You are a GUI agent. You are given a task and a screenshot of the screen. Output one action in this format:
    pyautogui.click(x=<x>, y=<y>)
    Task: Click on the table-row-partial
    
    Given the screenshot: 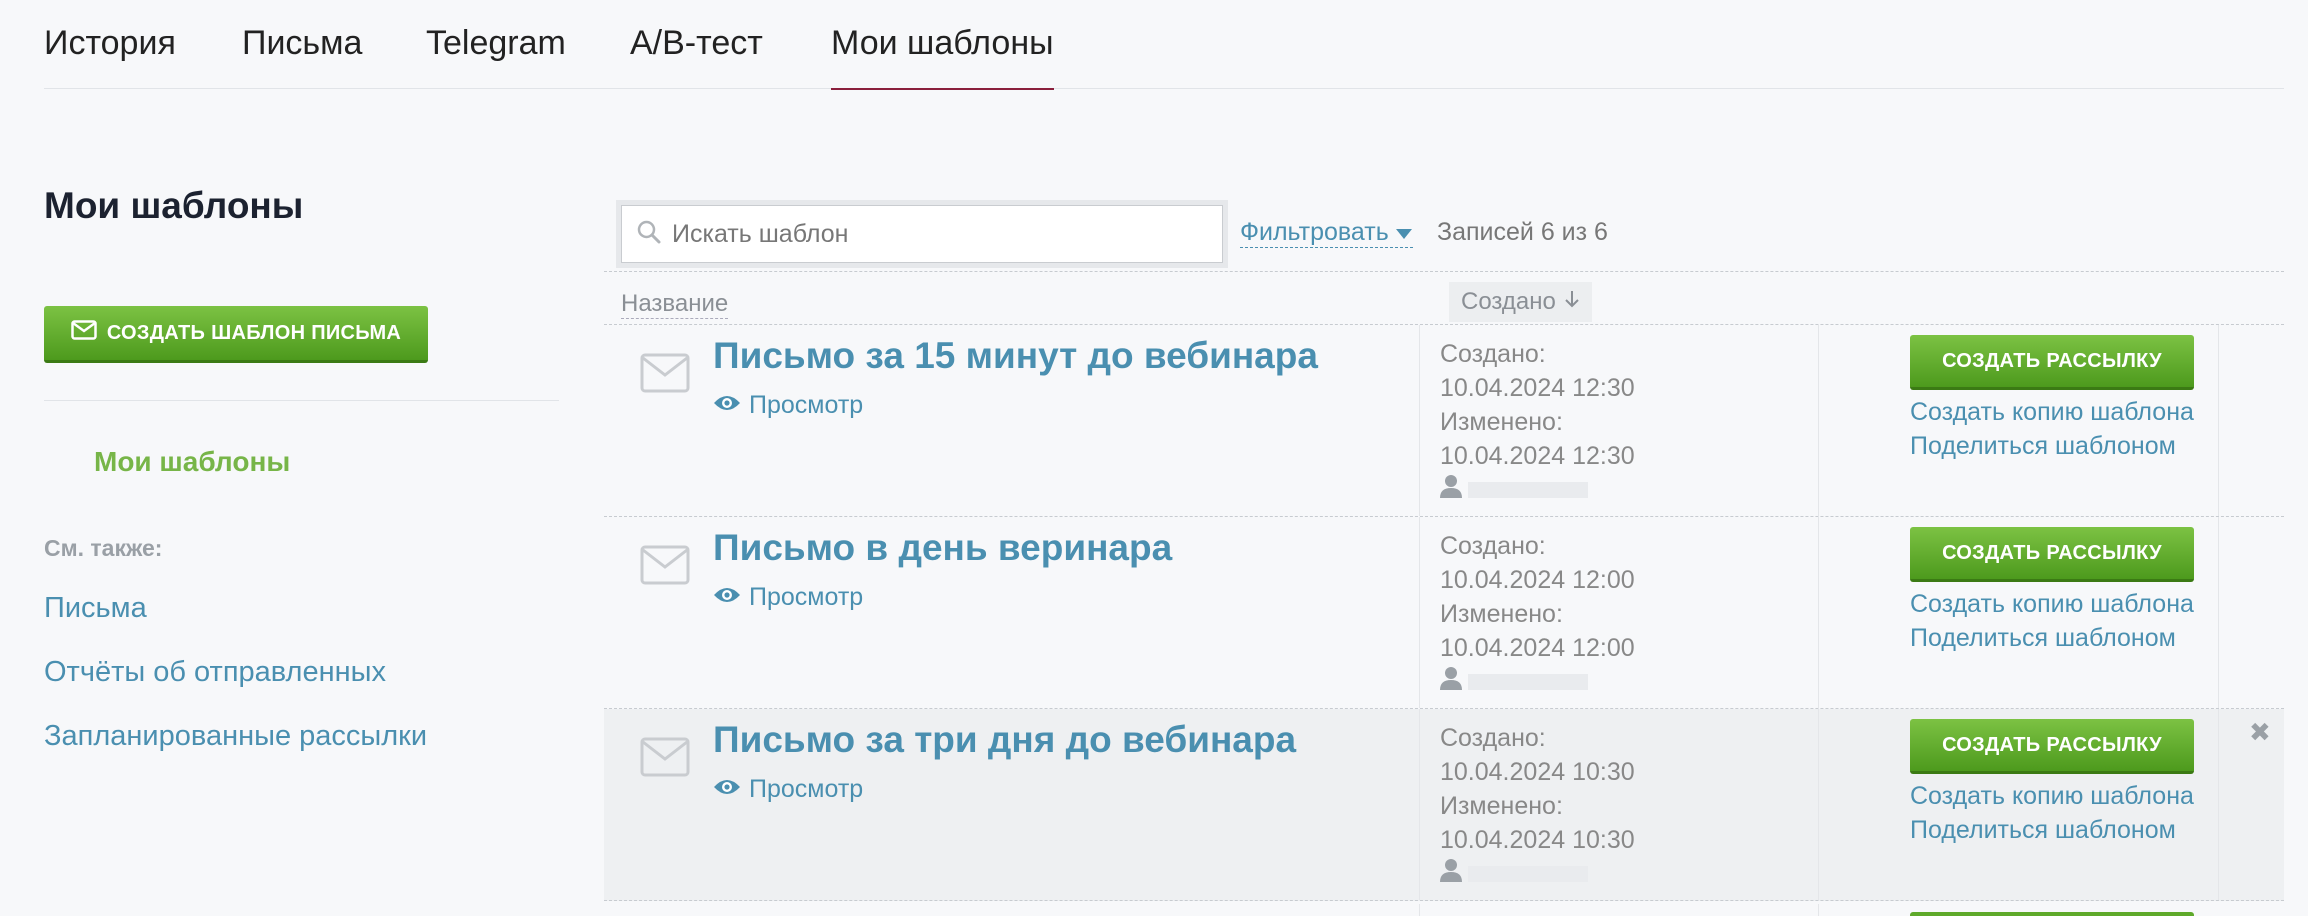 What is the action you would take?
    pyautogui.click(x=1444, y=910)
    